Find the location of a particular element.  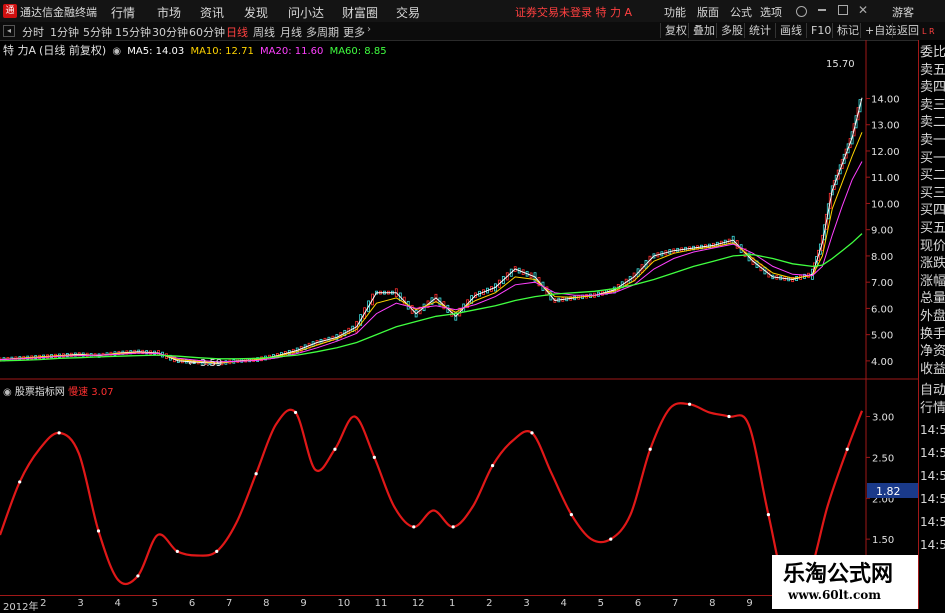

overlay-button: 叠加 is located at coordinates (703, 30).